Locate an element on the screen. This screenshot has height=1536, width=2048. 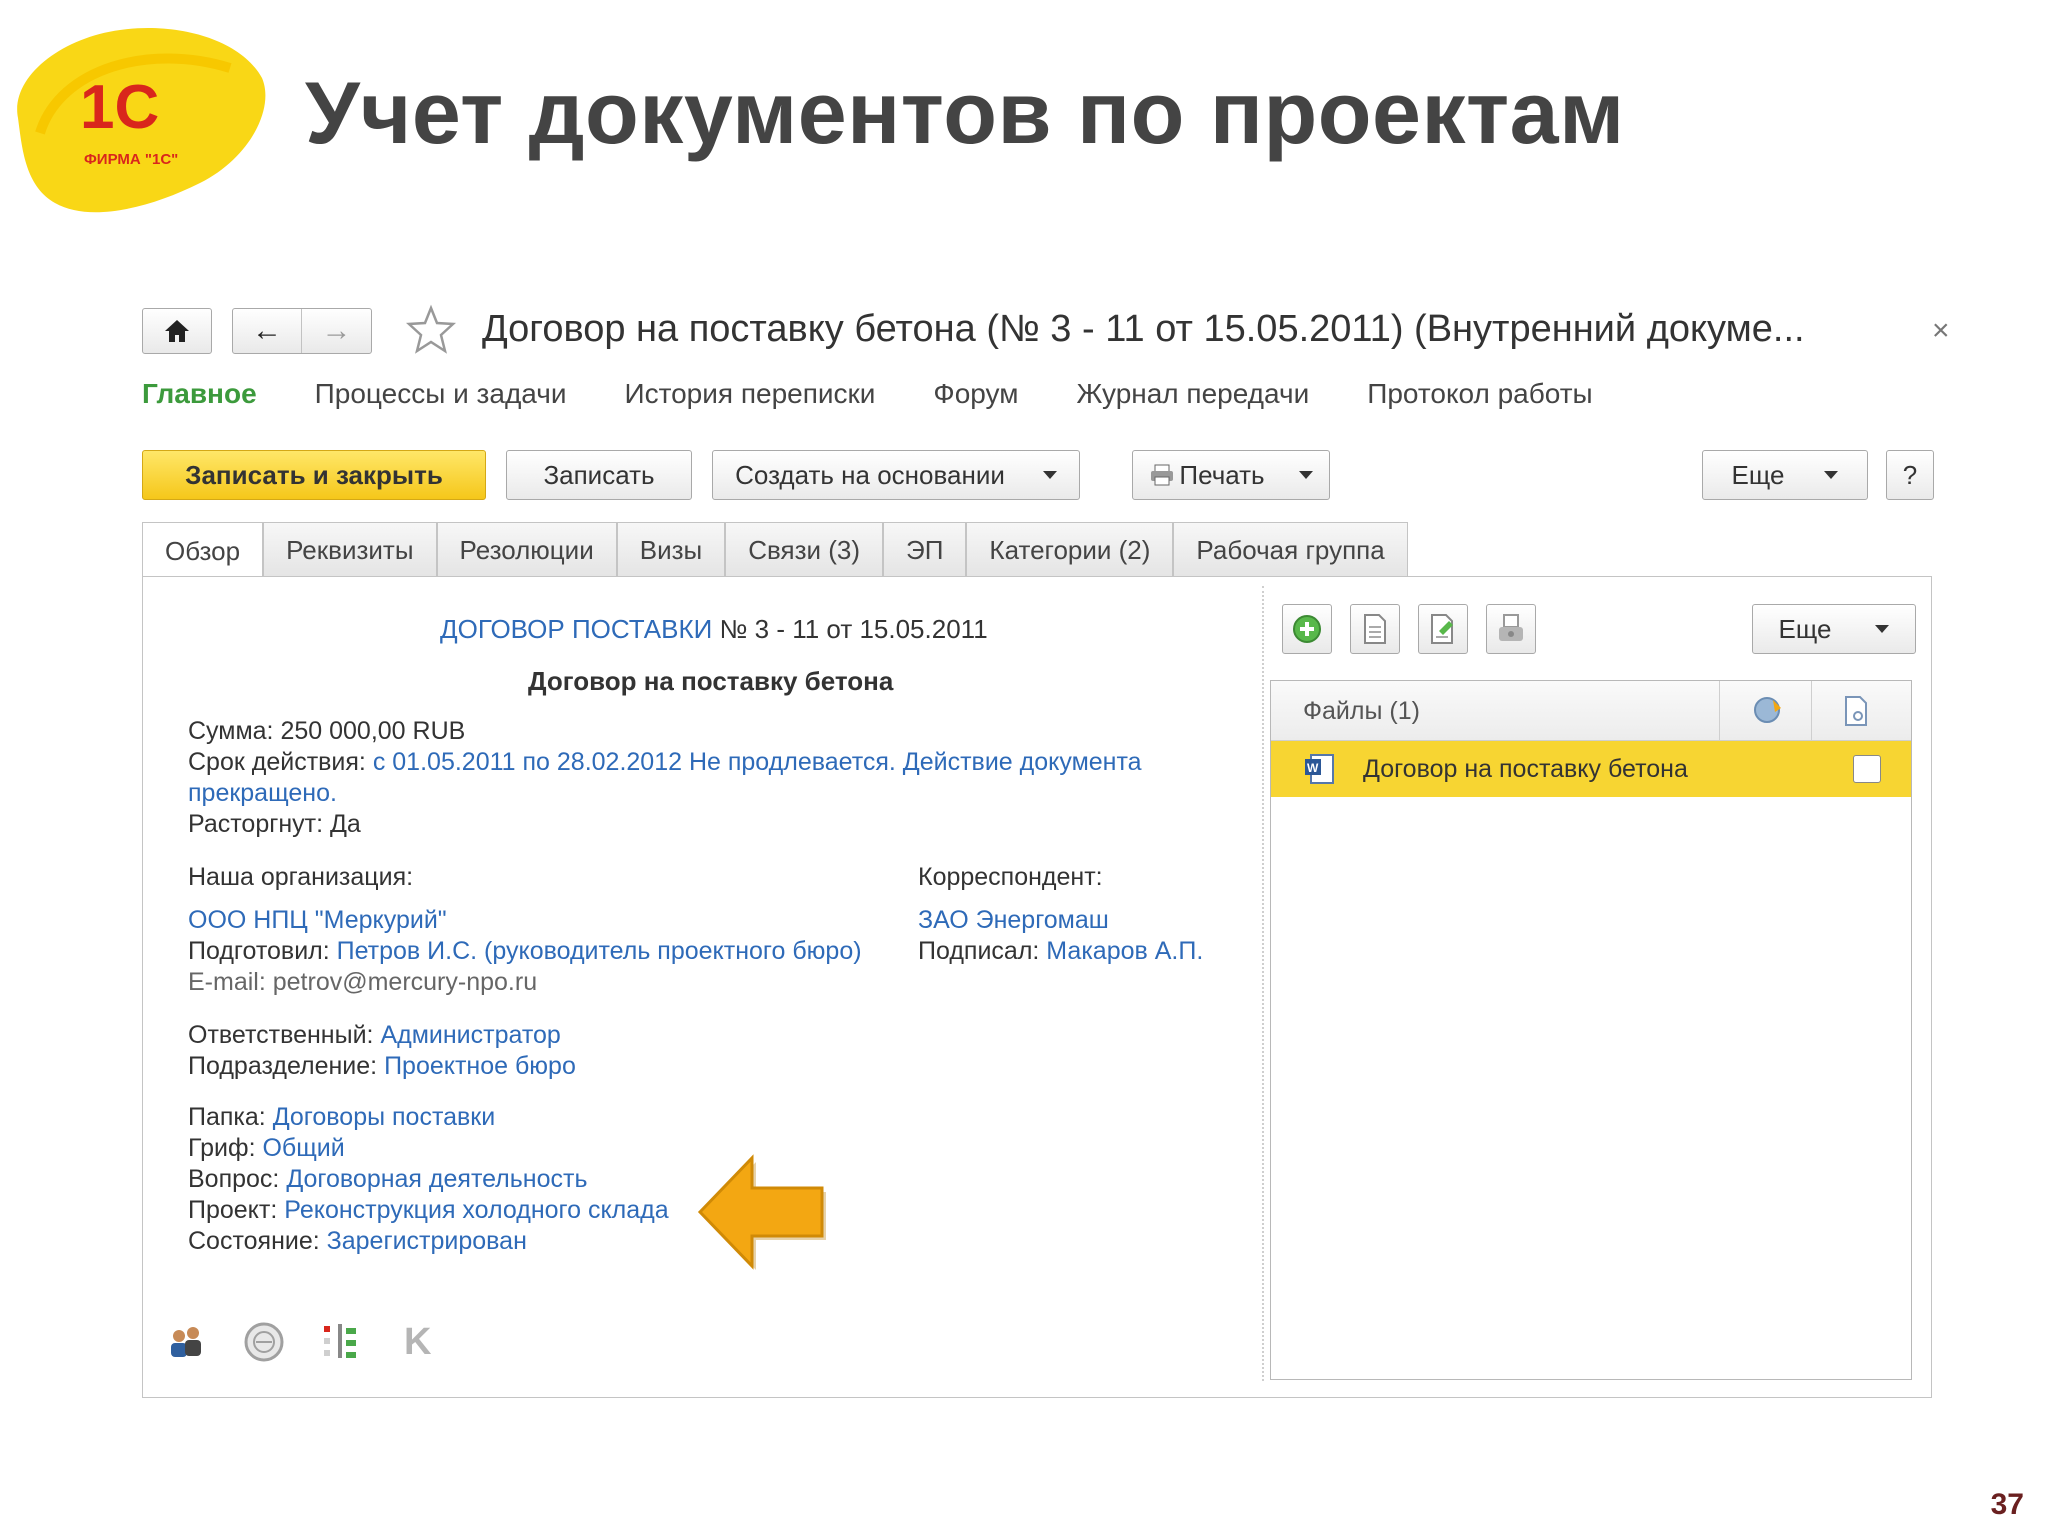
state-link: Зарегистрирован is located at coordinates (423, 1241).